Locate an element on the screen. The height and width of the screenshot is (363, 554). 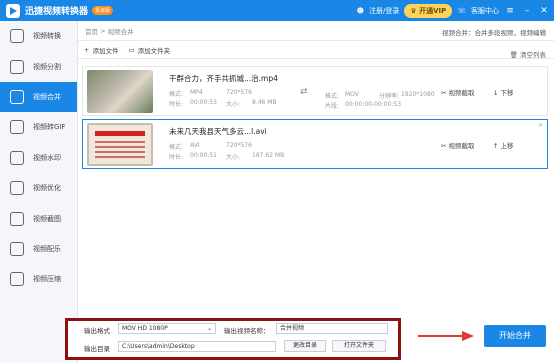
change-dir-button: 更改目录 is located at coordinates (305, 346).